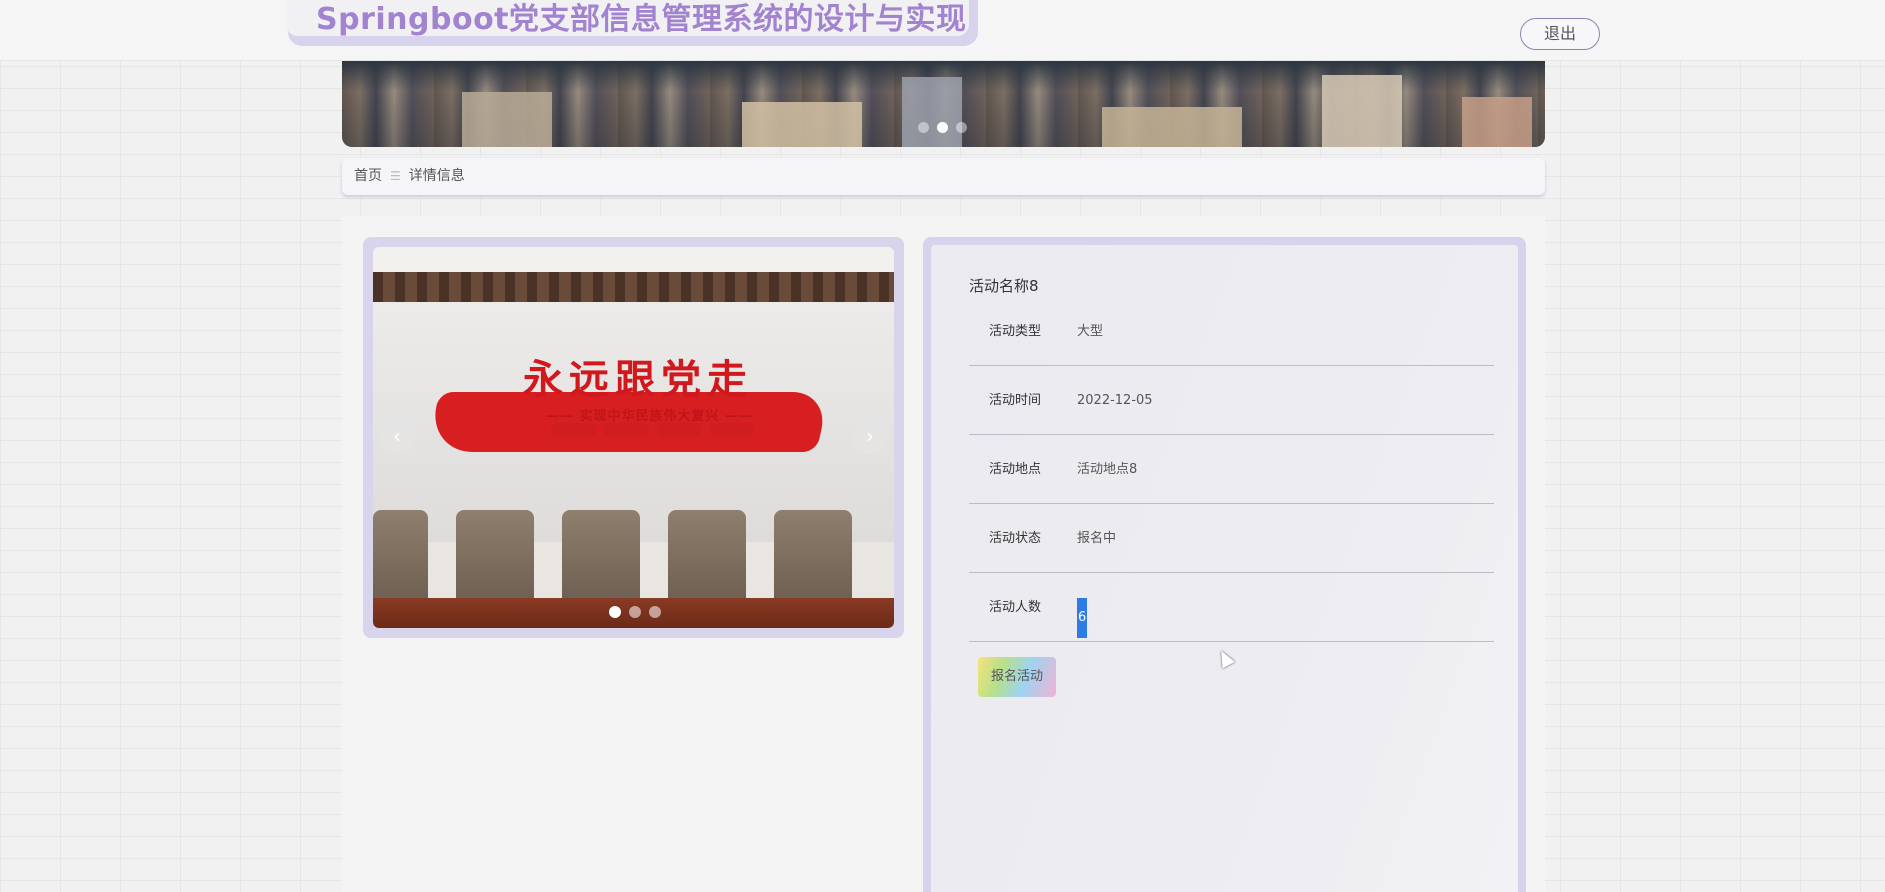 The width and height of the screenshot is (1885, 892). What do you see at coordinates (1015, 469) in the screenshot?
I see `row-label: 活动地点` at bounding box center [1015, 469].